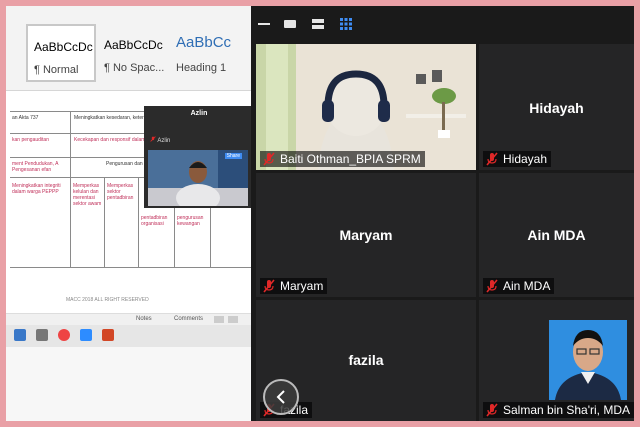  I want to click on chevron-left-icon, so click(280, 397).